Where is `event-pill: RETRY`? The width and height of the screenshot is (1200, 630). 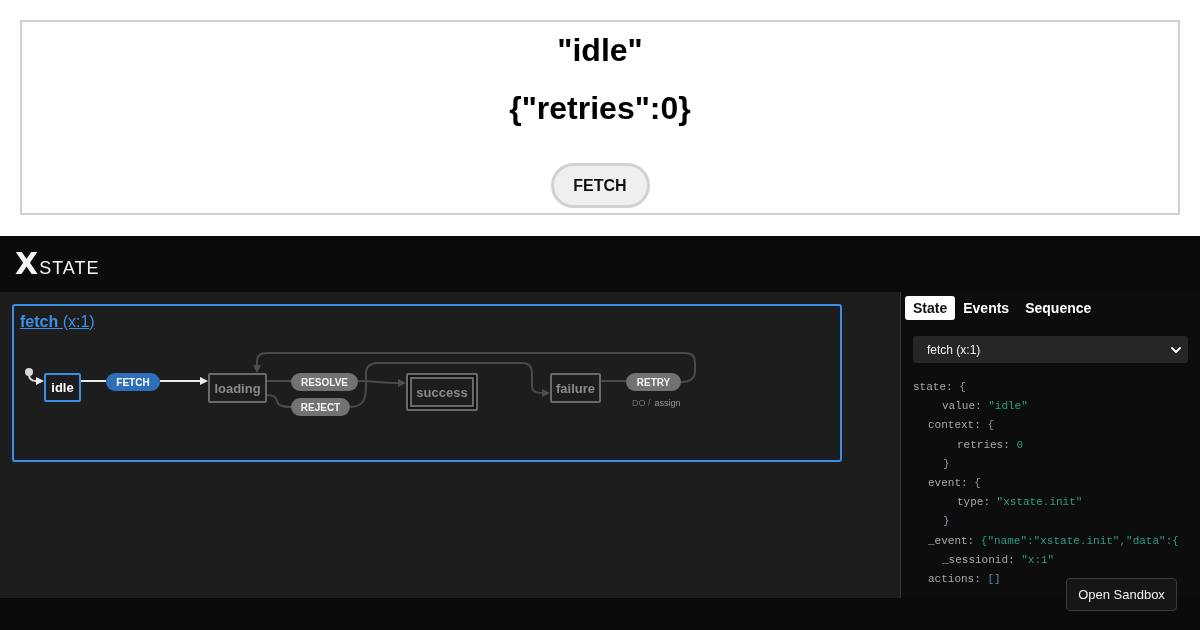 event-pill: RETRY is located at coordinates (653, 382).